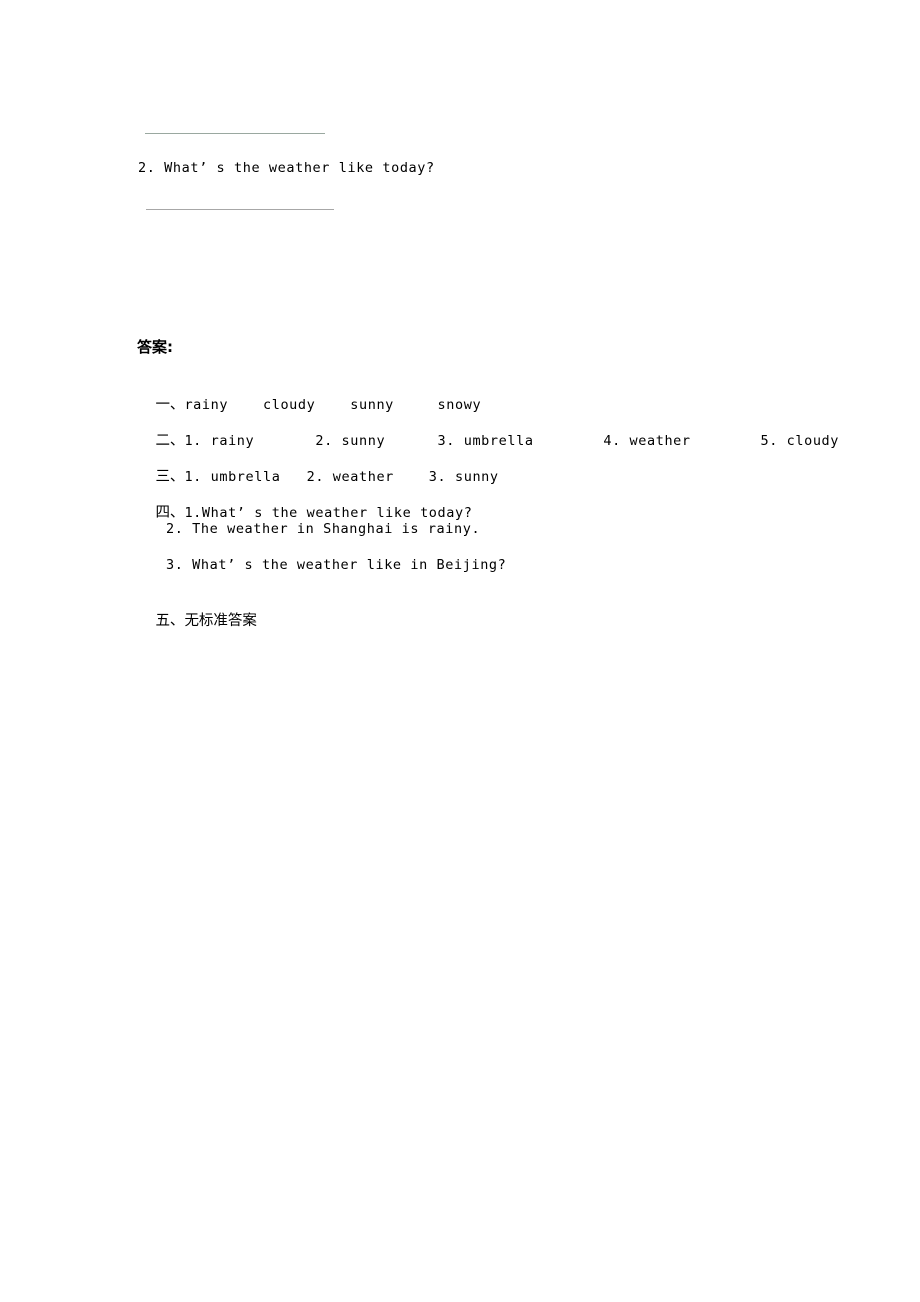 The height and width of the screenshot is (1302, 920). What do you see at coordinates (323, 529) in the screenshot?
I see `answer-sub-item-2: 2. The weather in Shanghai is rainy.` at bounding box center [323, 529].